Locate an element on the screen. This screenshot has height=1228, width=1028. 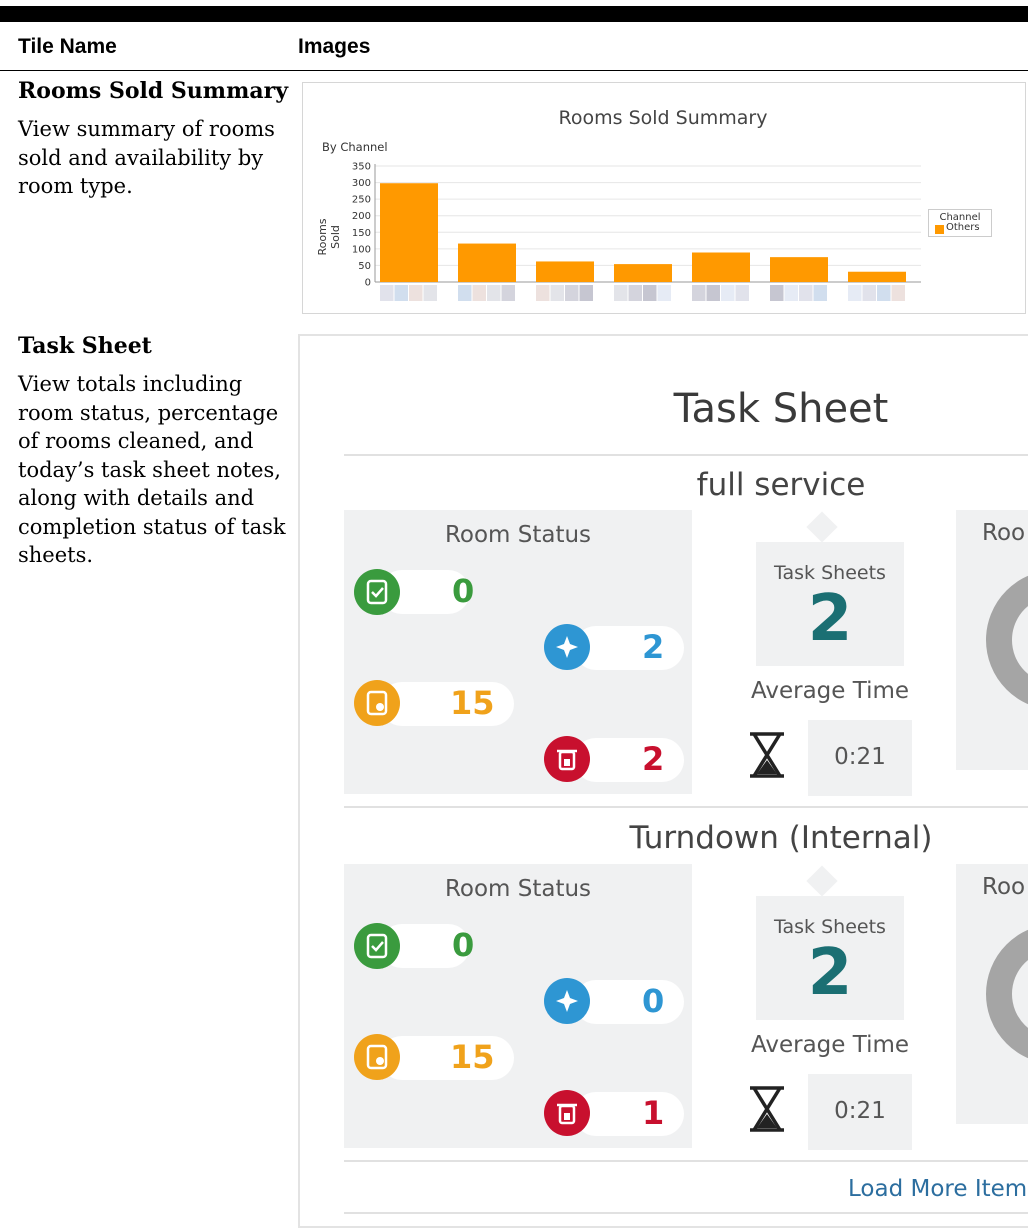
y-tick-label: 300 is located at coordinates (361, 183).